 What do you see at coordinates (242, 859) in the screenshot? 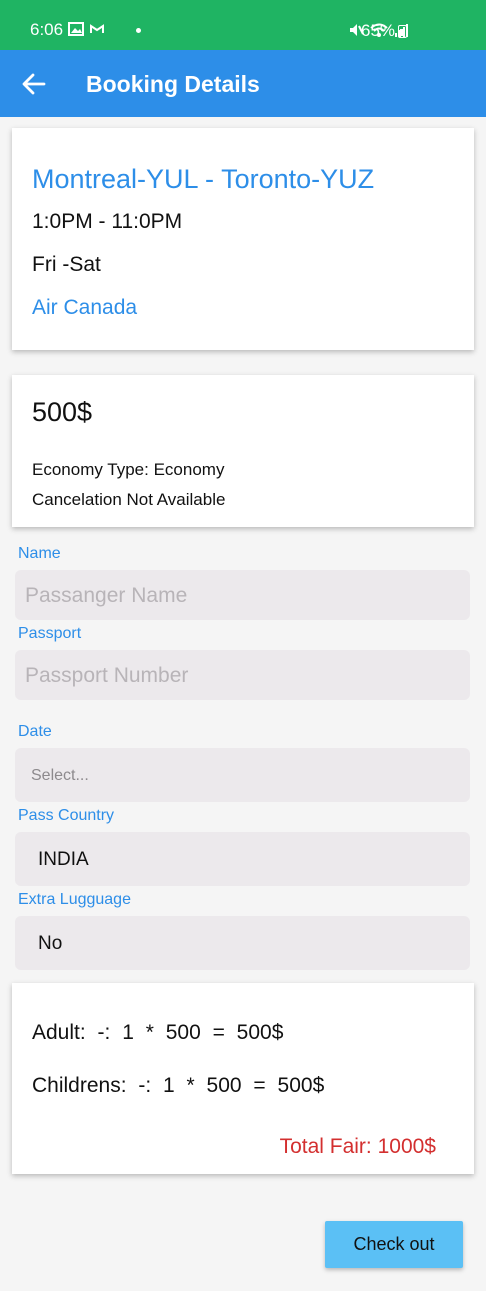
I see `pass-country-select: INDIA` at bounding box center [242, 859].